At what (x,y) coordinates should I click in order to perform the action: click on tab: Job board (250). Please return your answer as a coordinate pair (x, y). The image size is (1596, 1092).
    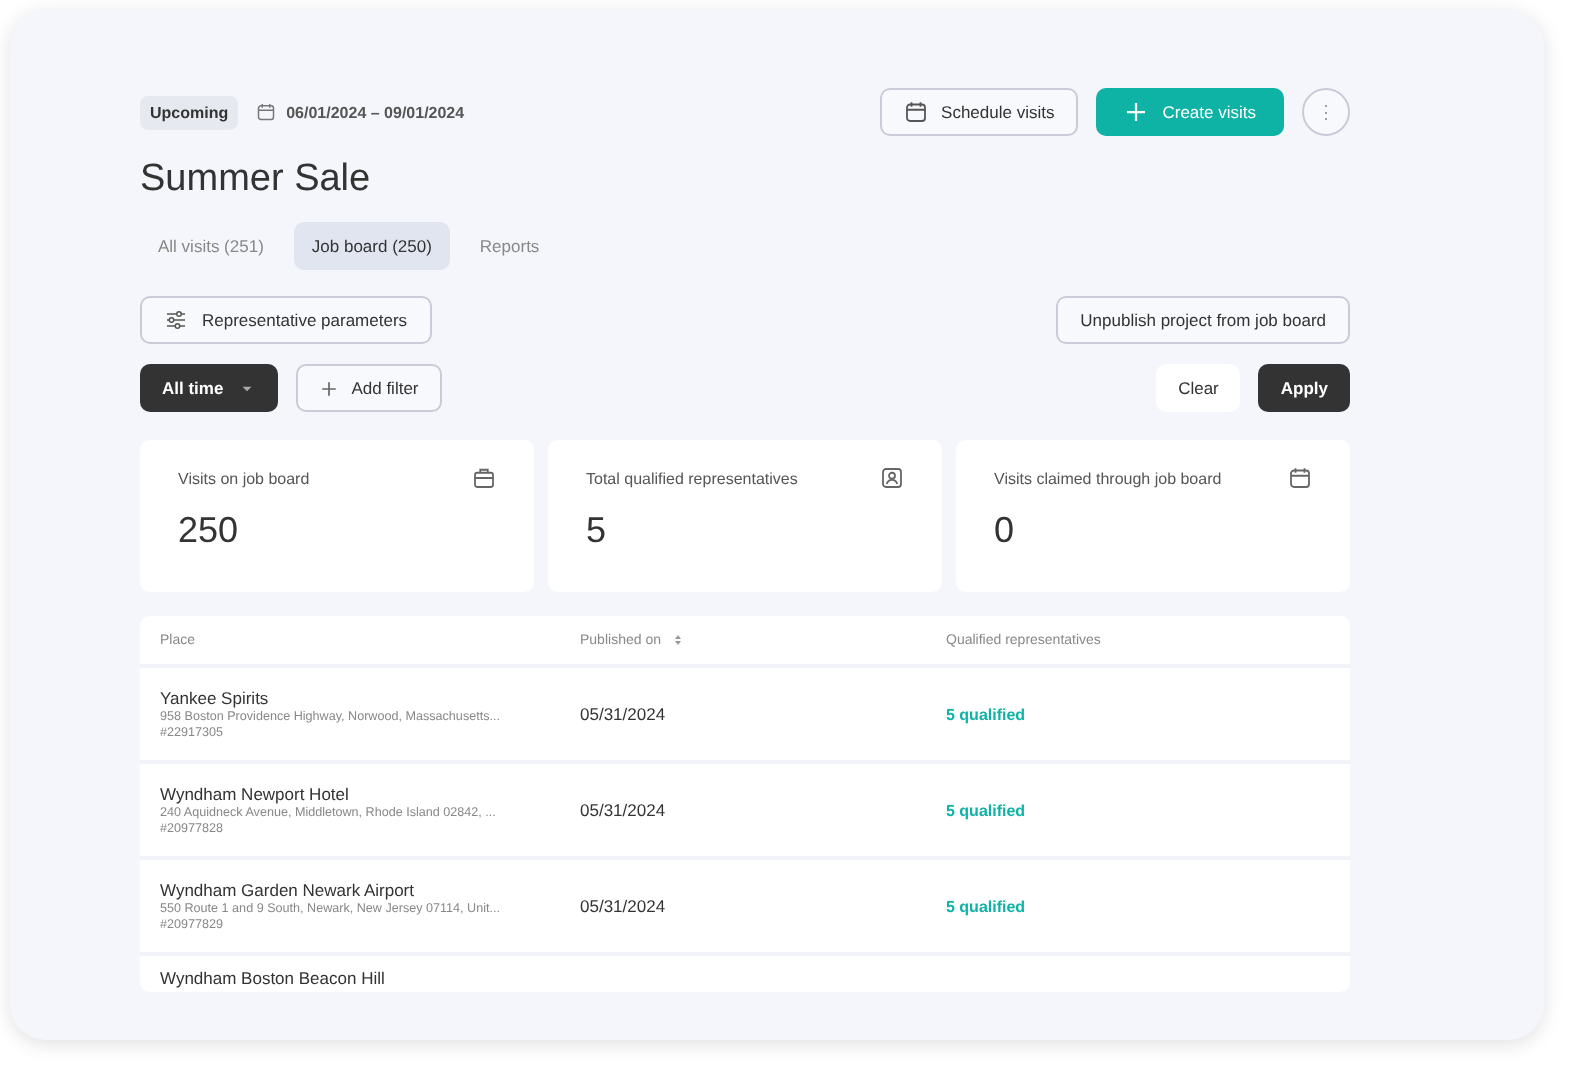
    Looking at the image, I should click on (371, 246).